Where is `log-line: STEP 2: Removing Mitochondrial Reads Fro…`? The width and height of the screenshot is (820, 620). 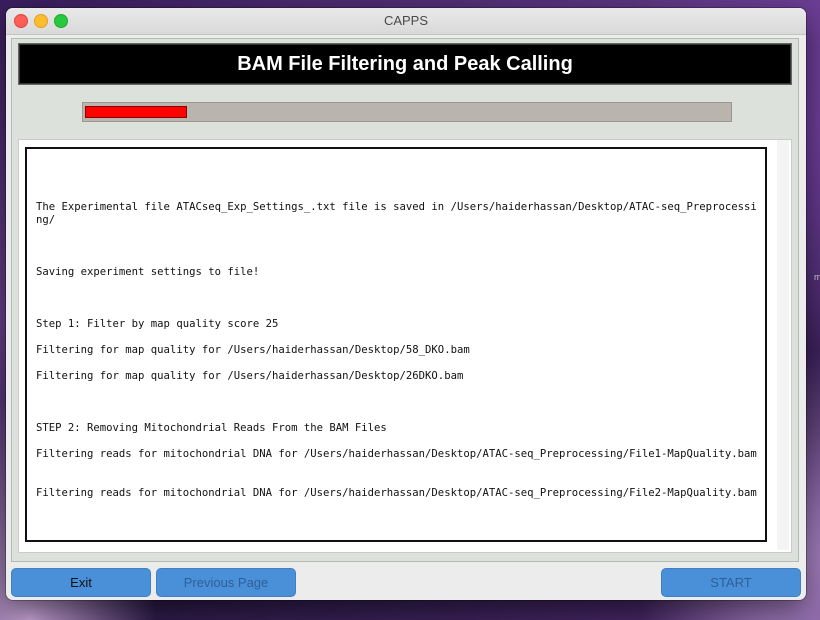
log-line: STEP 2: Removing Mitochondrial Reads Fro… is located at coordinates (211, 428).